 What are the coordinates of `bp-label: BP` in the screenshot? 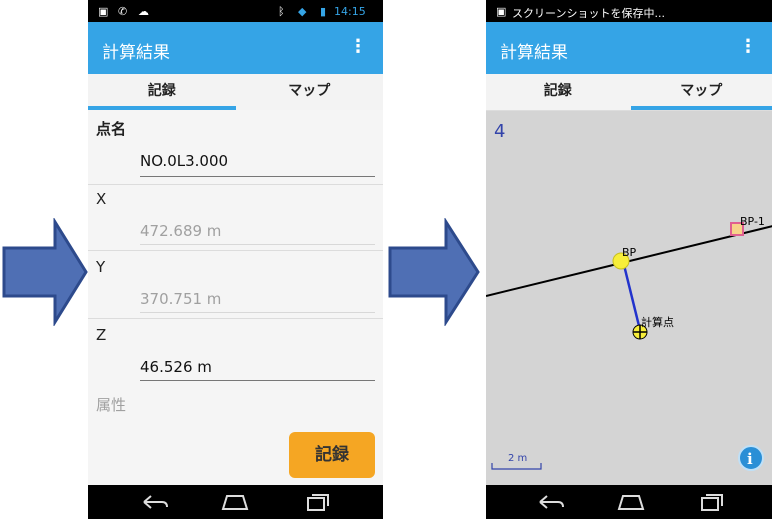 It's located at (629, 252).